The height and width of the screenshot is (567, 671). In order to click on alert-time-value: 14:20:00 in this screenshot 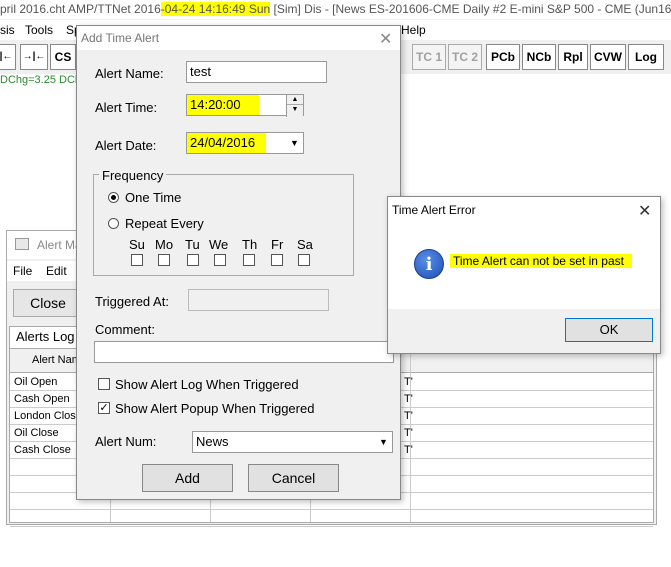, I will do `click(223, 105)`.